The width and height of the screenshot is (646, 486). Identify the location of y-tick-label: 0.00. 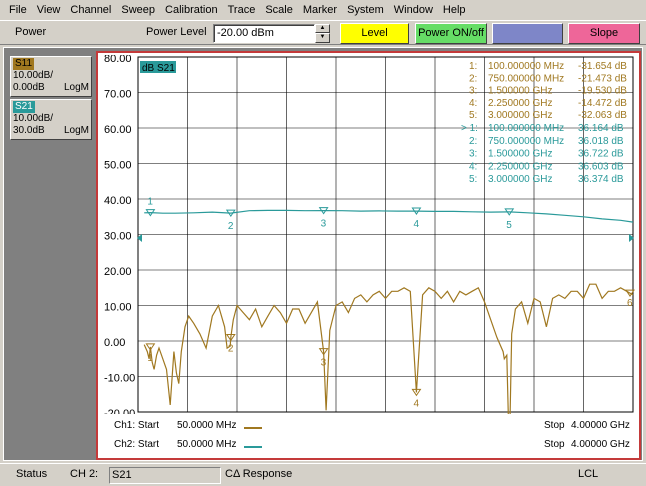
(114, 343).